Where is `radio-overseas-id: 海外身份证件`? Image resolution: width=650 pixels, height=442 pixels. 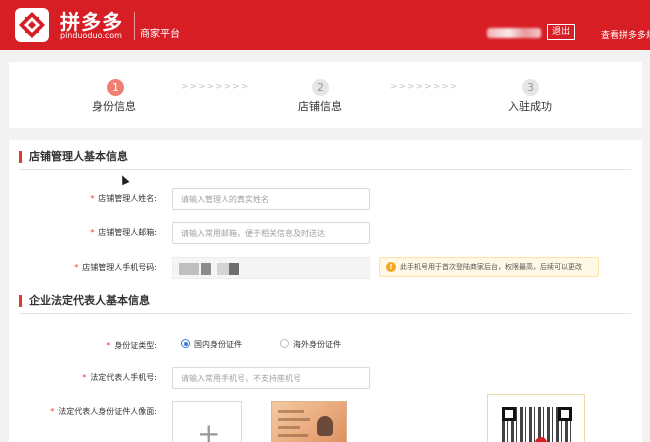
radio-overseas-id: 海外身份证件 is located at coordinates (310, 344).